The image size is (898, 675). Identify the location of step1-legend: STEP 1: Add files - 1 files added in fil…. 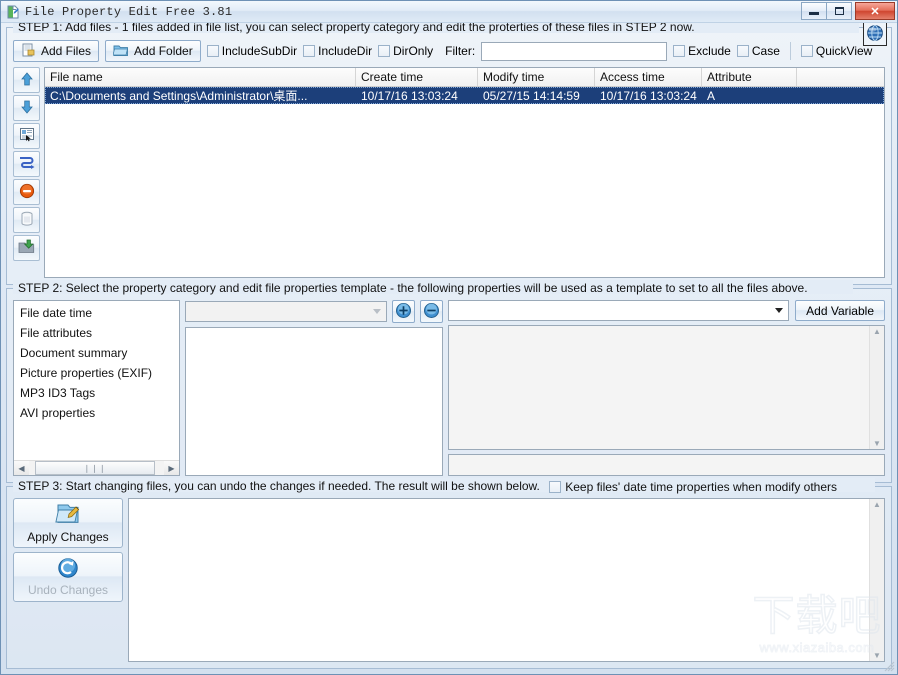
(356, 28).